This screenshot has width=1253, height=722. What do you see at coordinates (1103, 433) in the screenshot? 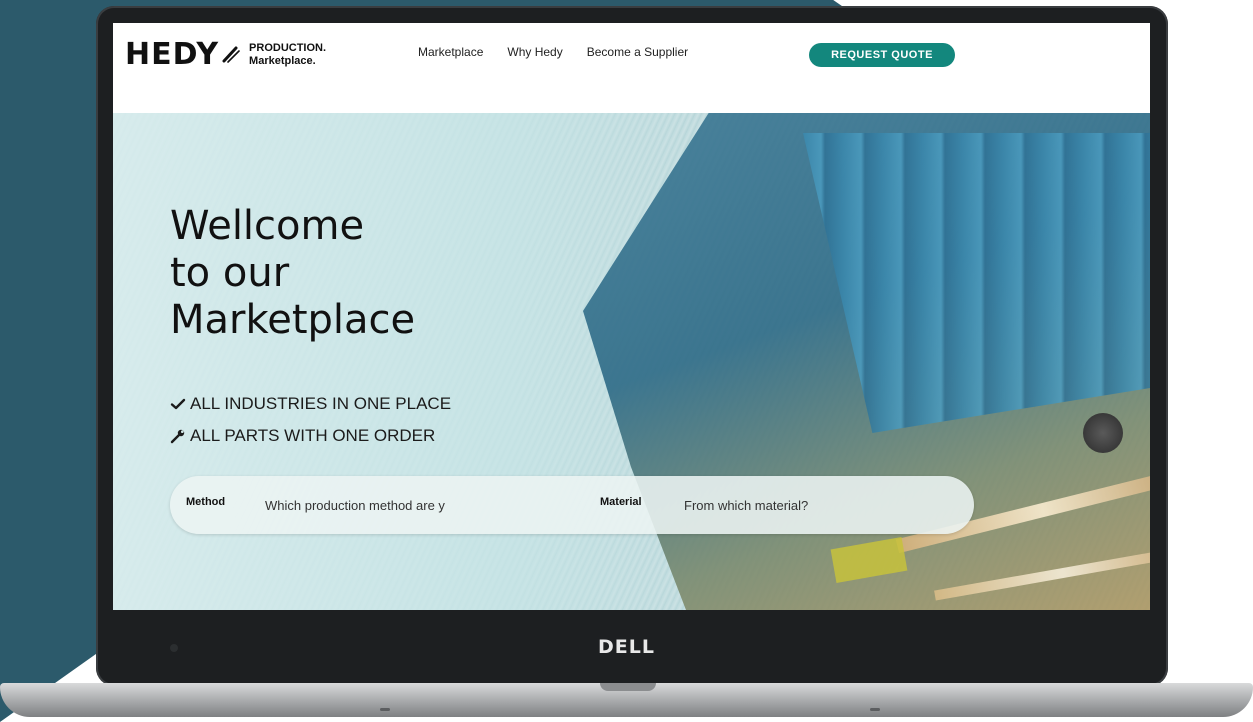
I see `hero-machine-knob` at bounding box center [1103, 433].